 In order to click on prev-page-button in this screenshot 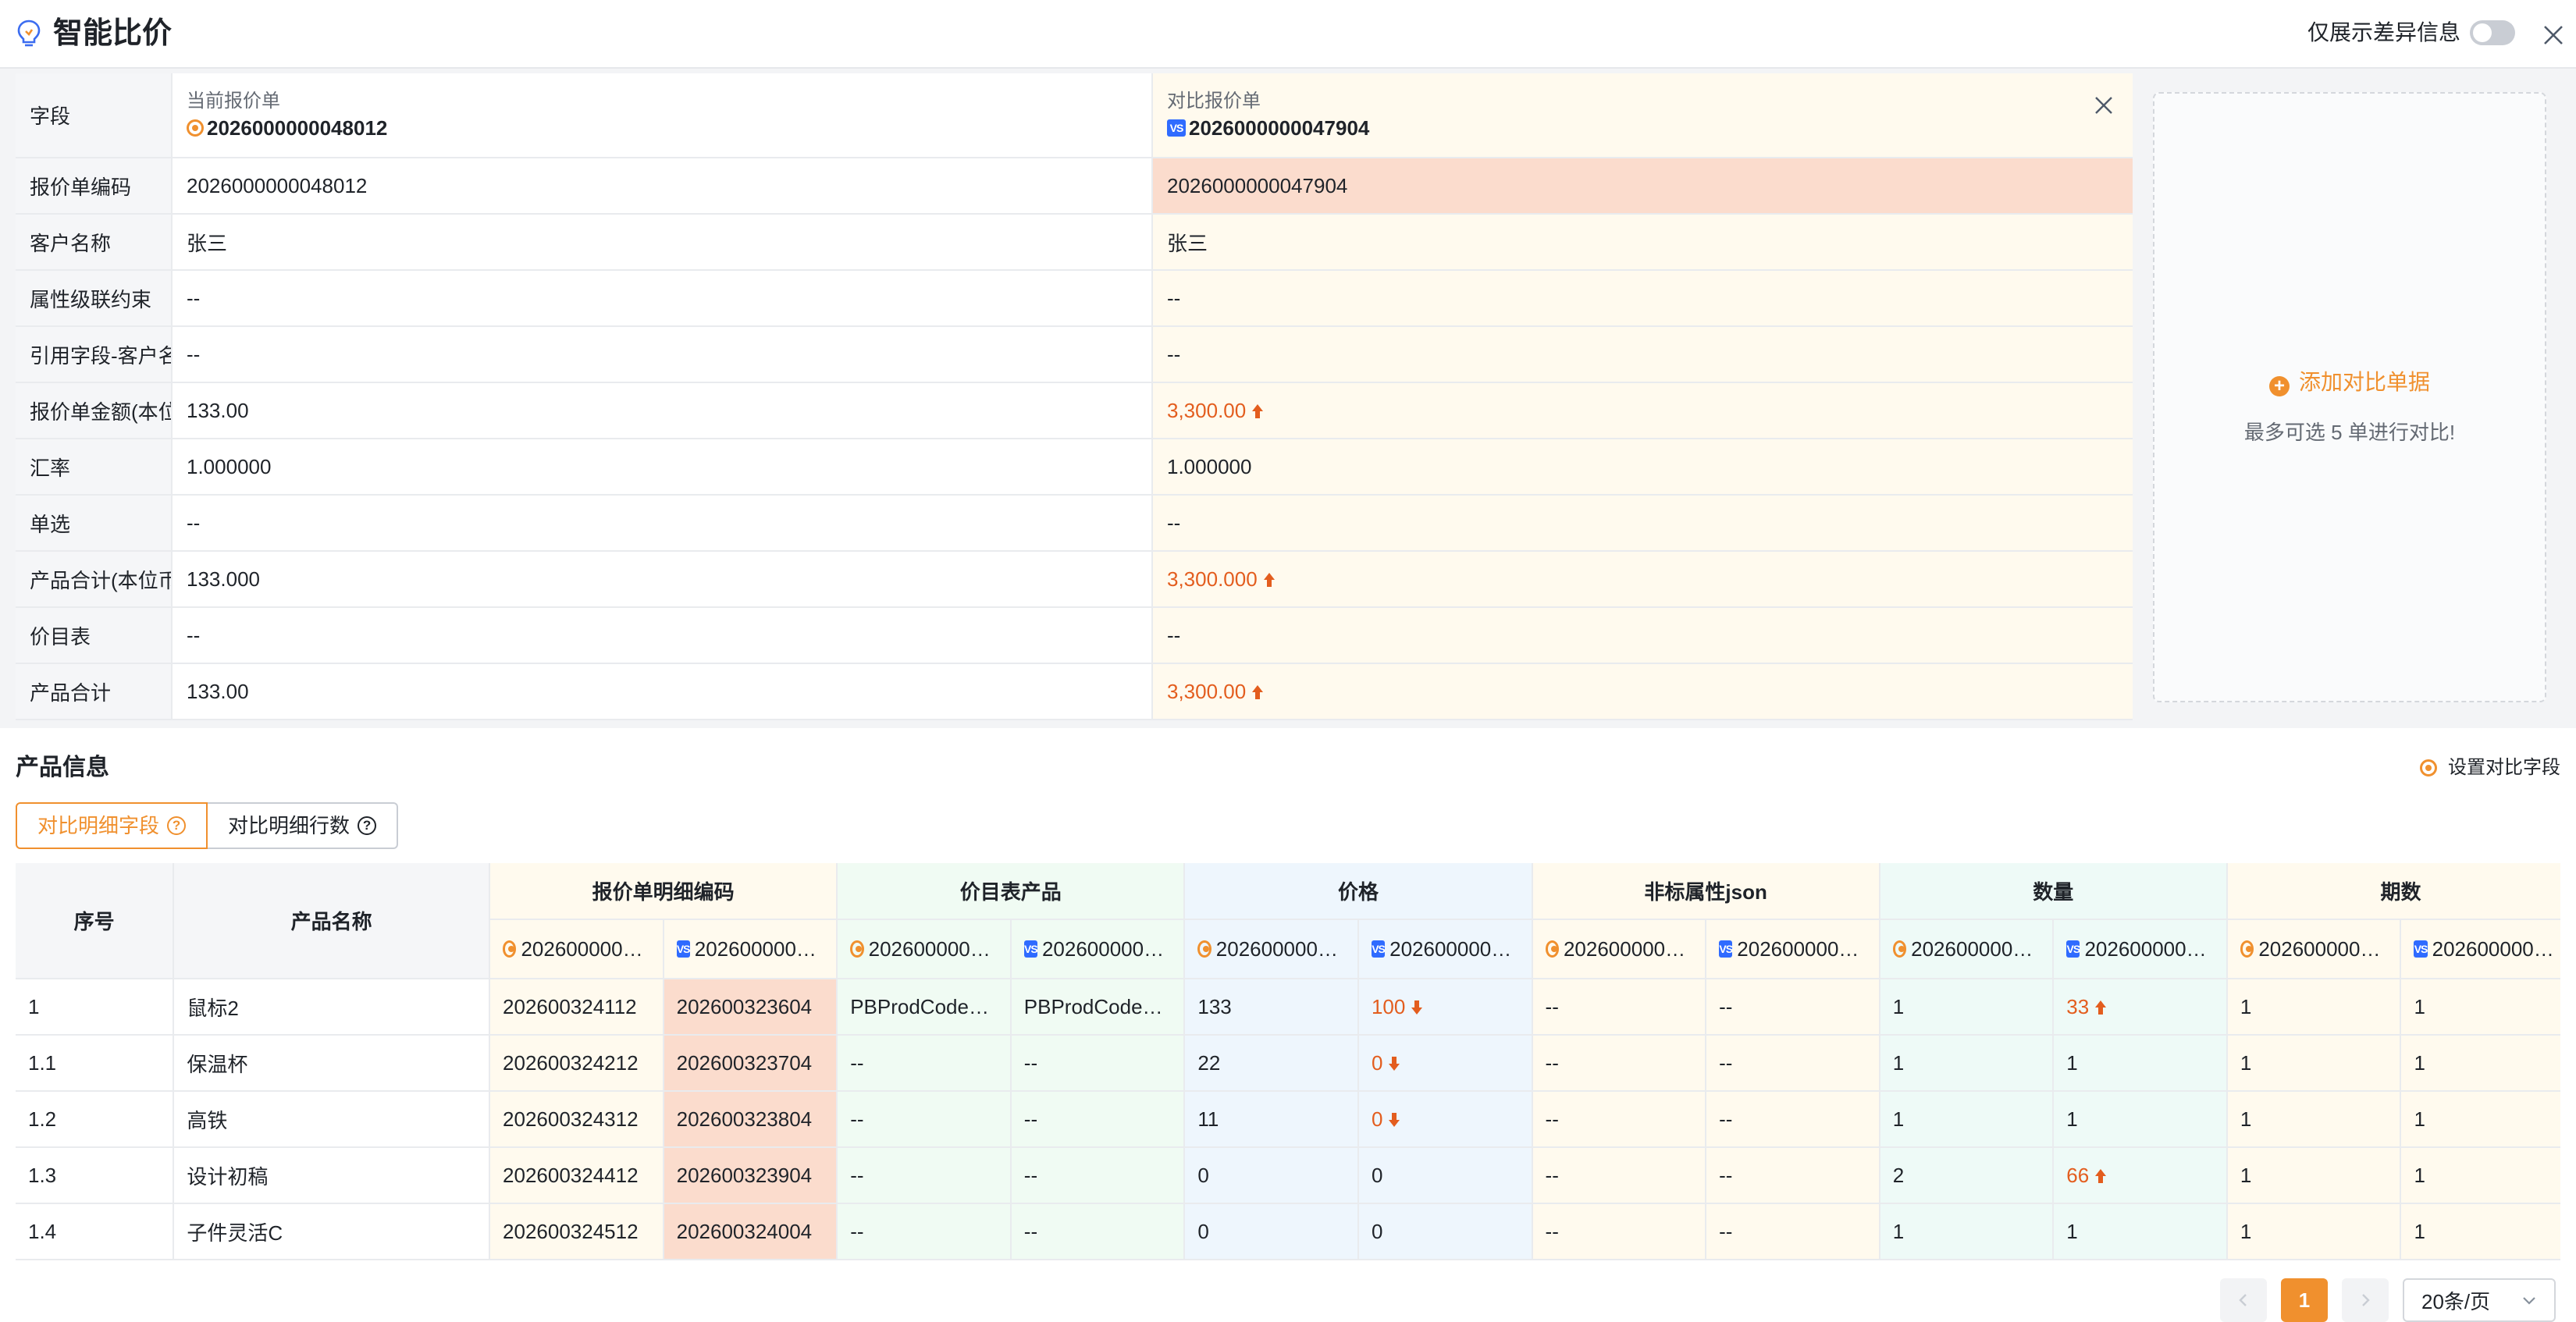, I will do `click(2243, 1300)`.